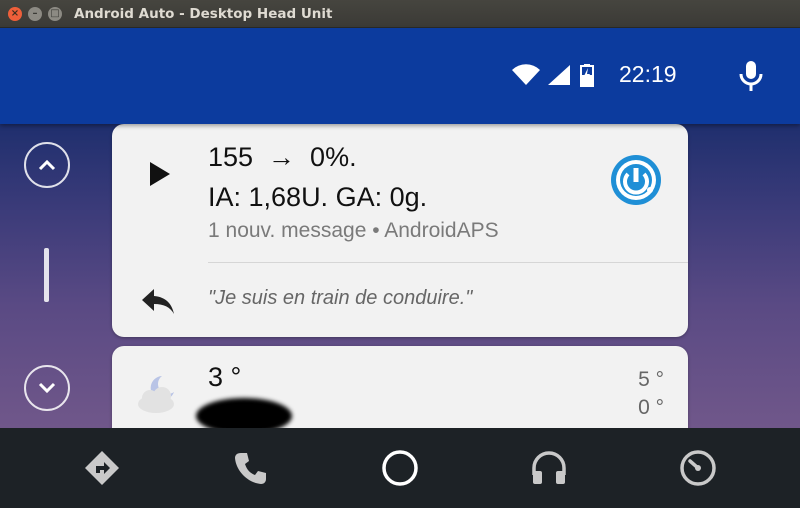 Image resolution: width=800 pixels, height=508 pixels. What do you see at coordinates (318, 197) in the screenshot?
I see `notification-line-2: IA: 1,68U. GA: 0g.` at bounding box center [318, 197].